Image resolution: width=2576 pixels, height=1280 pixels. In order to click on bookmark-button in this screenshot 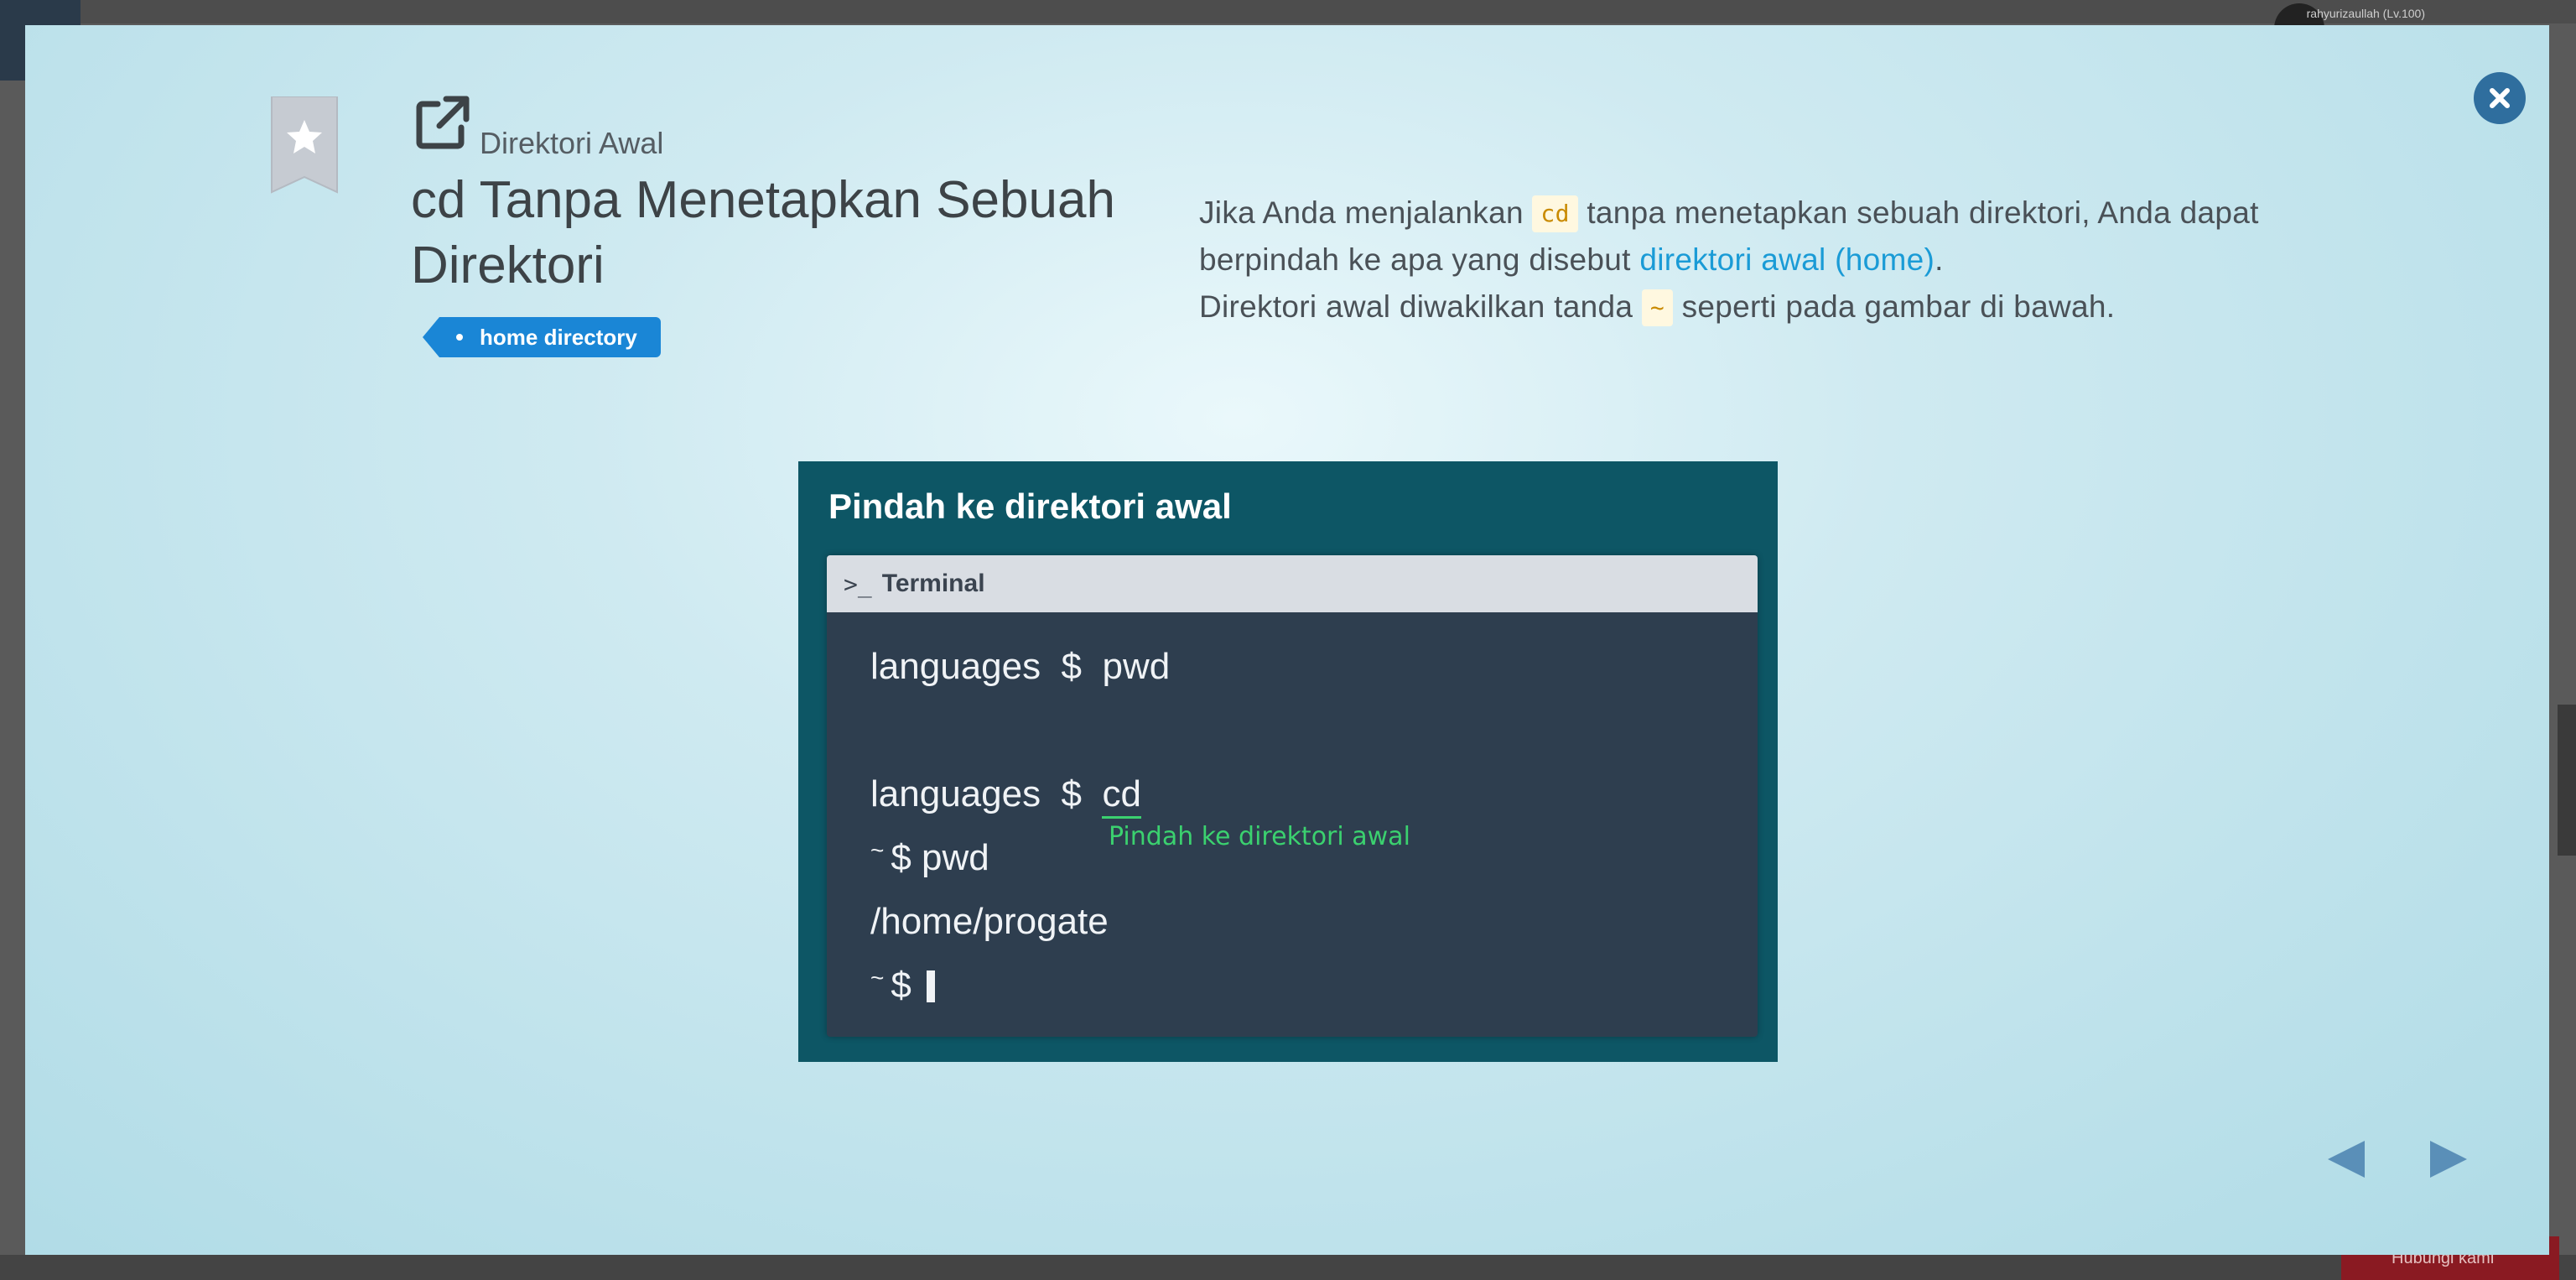, I will do `click(304, 145)`.